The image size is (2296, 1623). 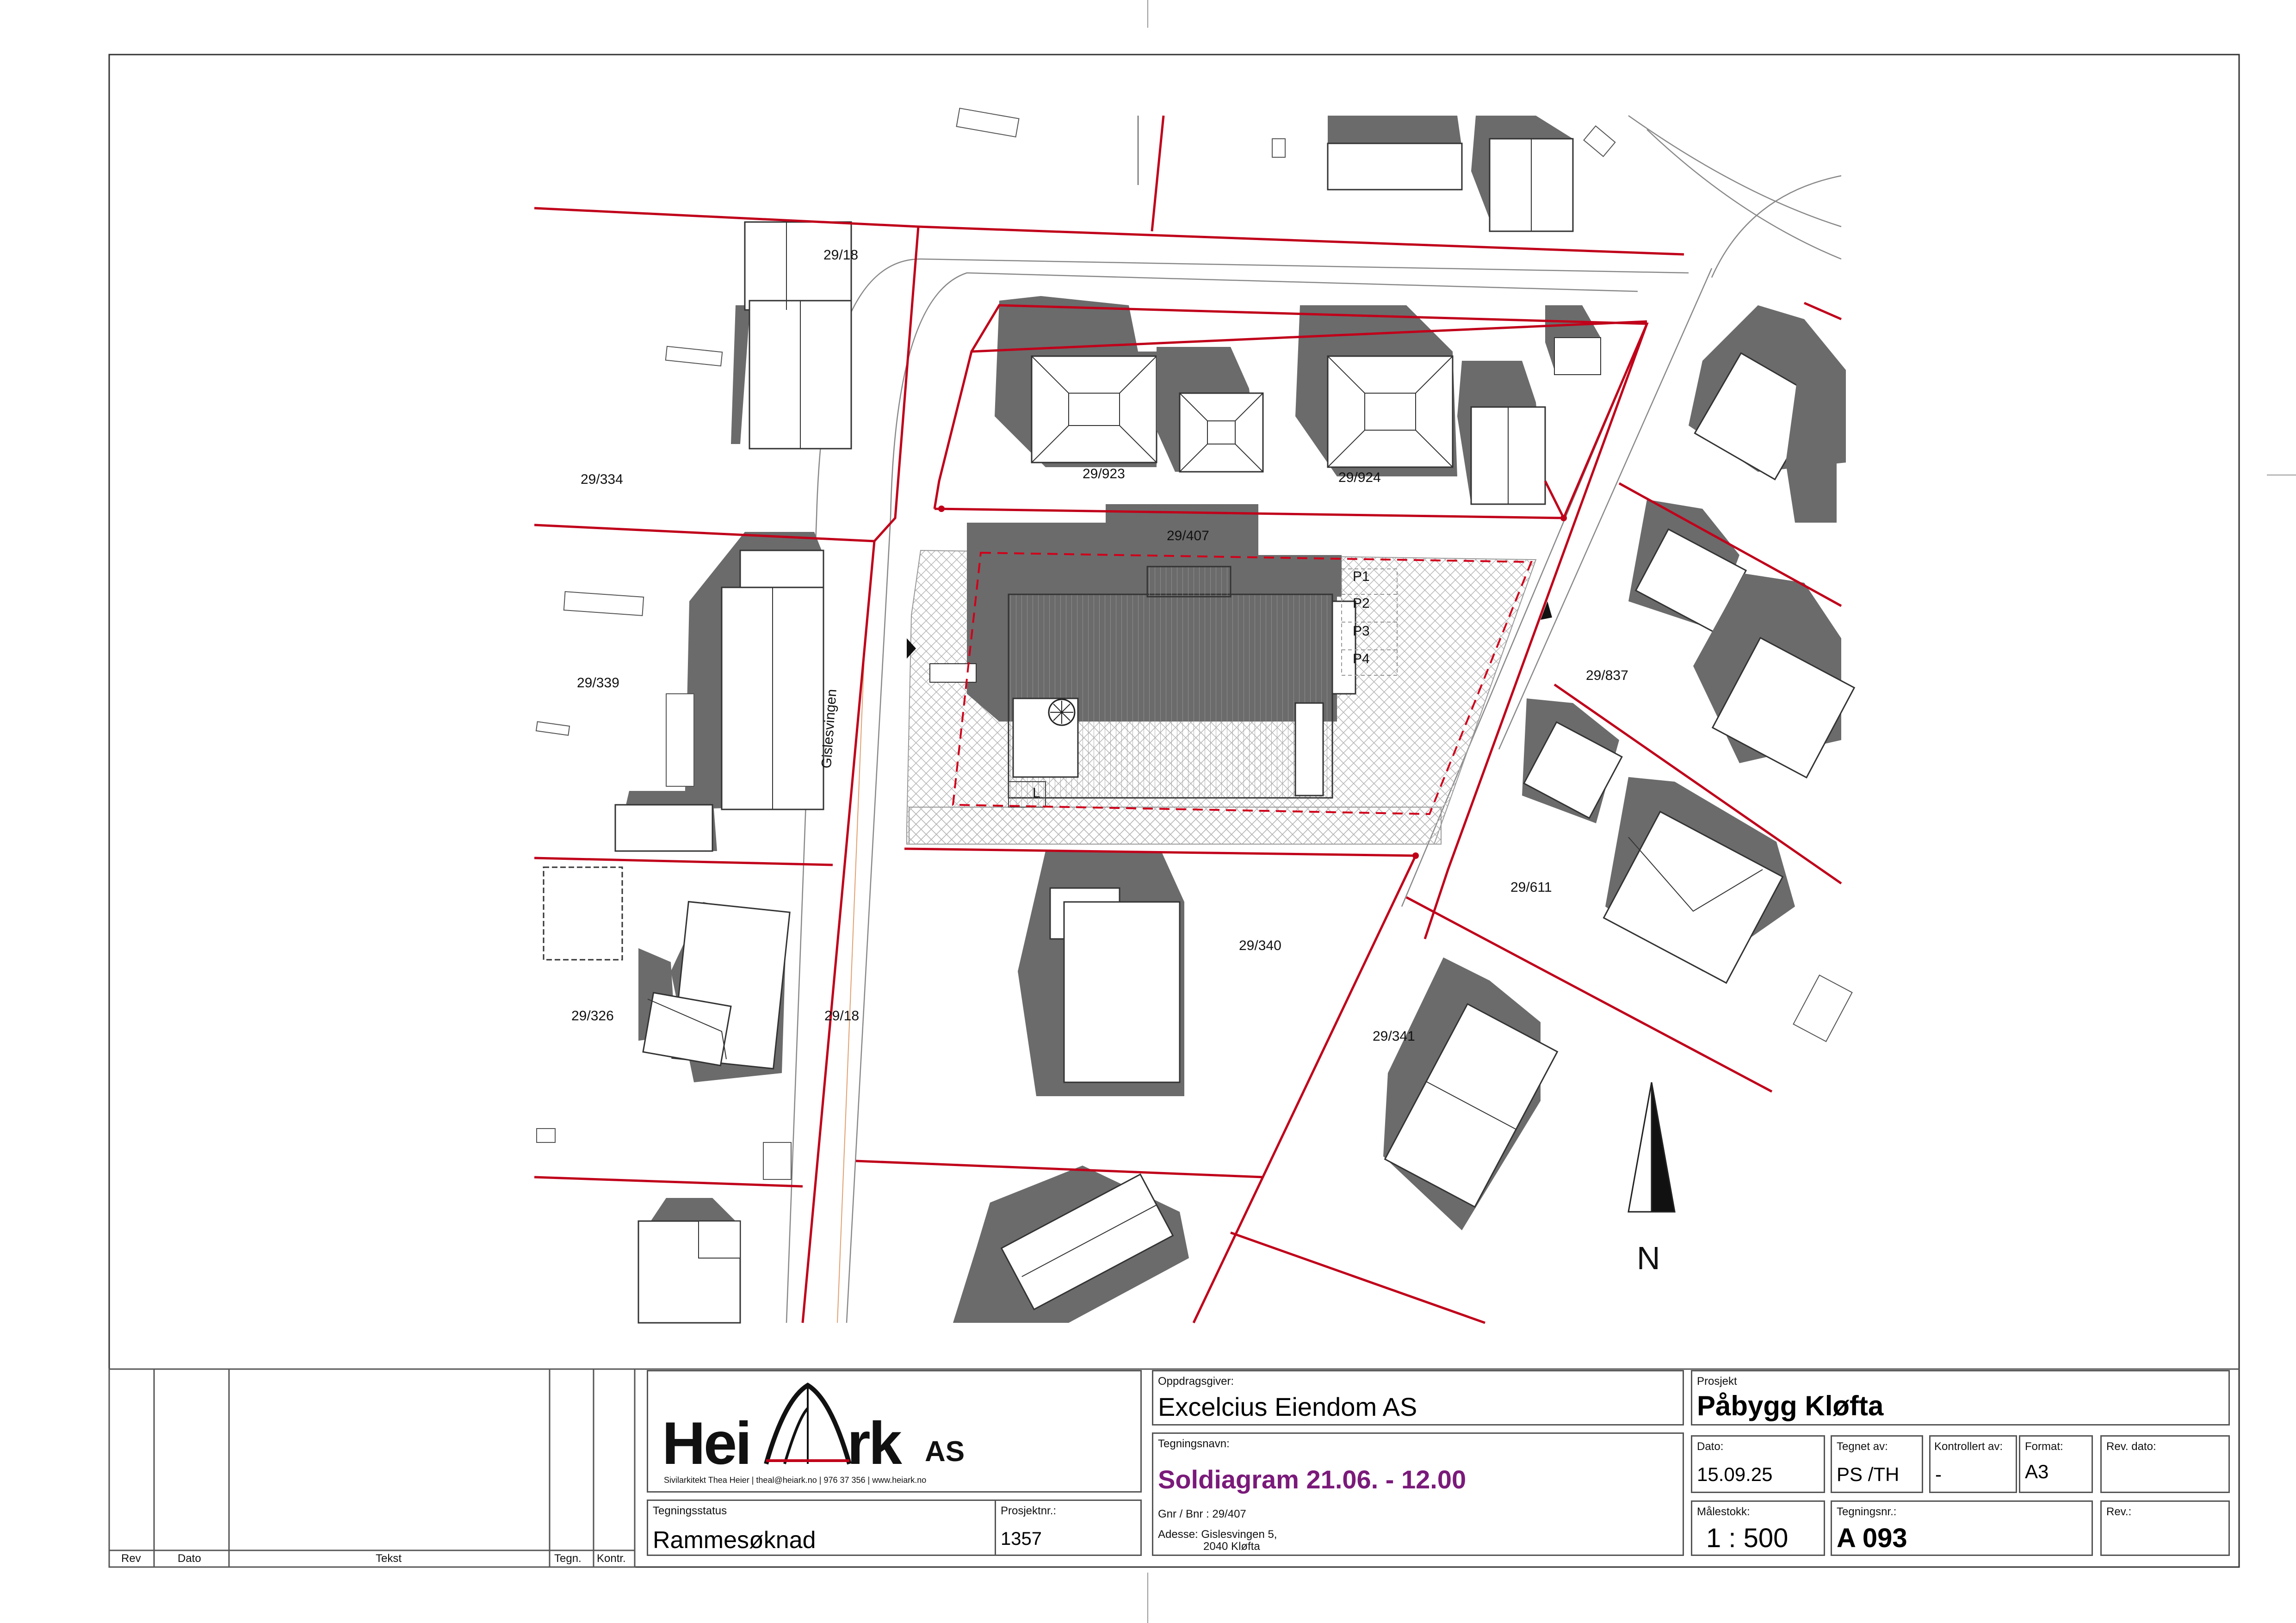 I want to click on tegningsnavn-label: Tegningsnavn:, so click(x=1194, y=1444).